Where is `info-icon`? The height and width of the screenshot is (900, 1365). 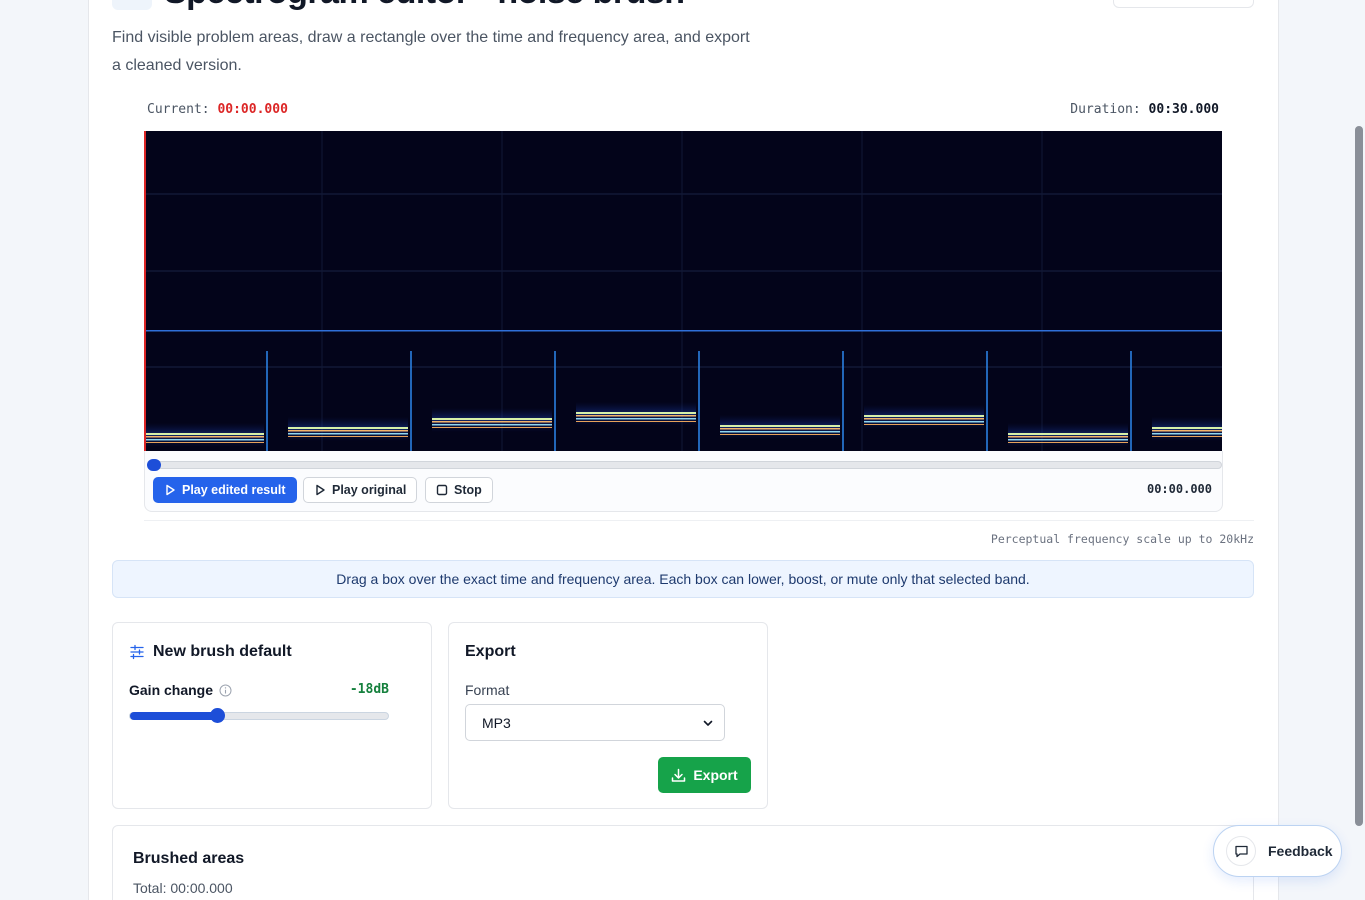
info-icon is located at coordinates (225, 690).